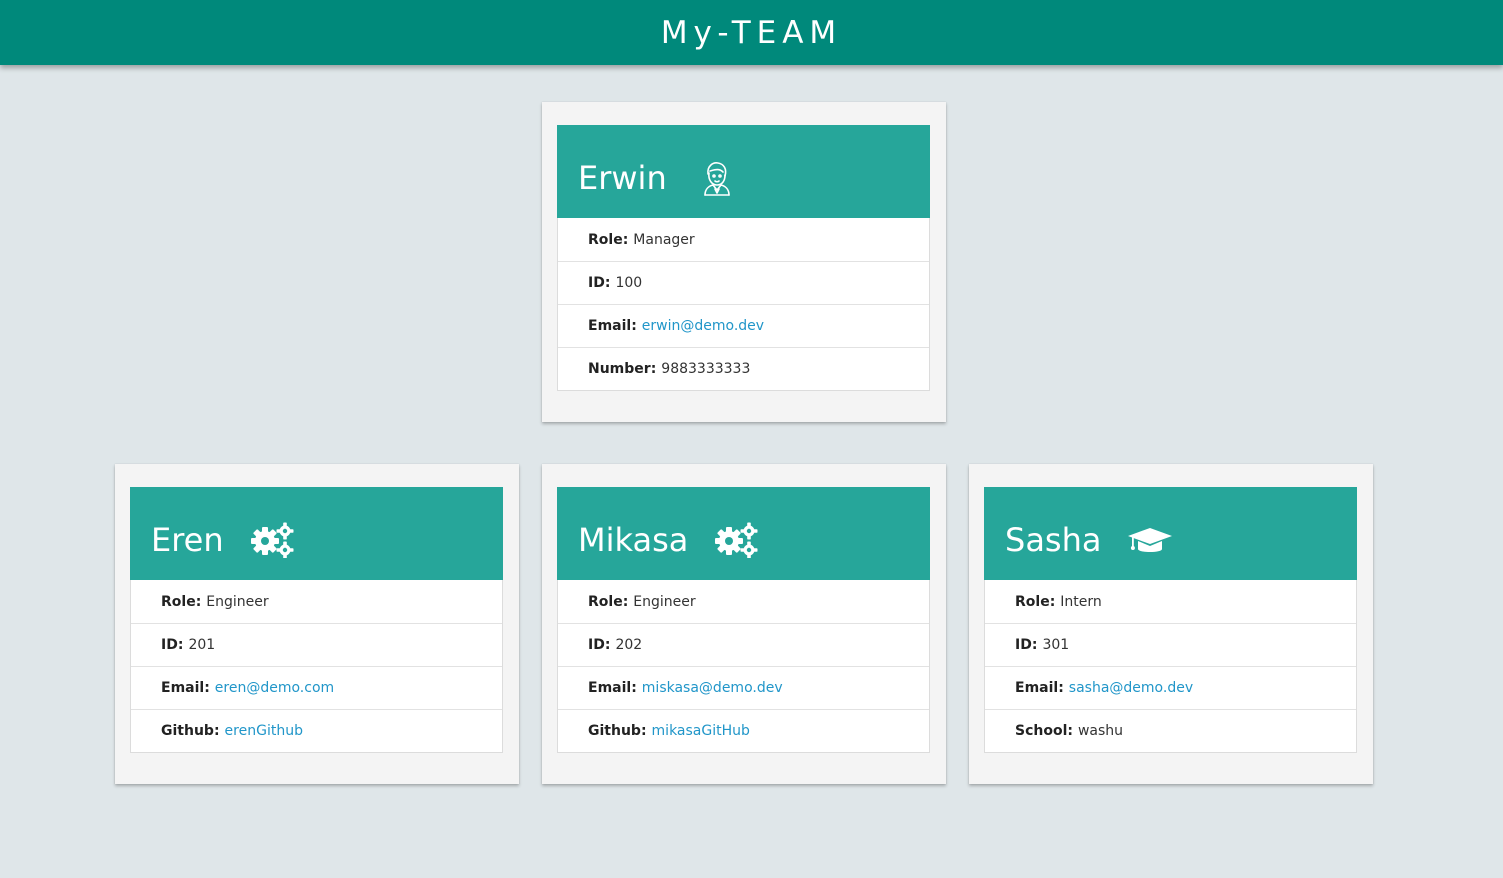  What do you see at coordinates (1053, 539) in the screenshot?
I see `employee-name: Sasha` at bounding box center [1053, 539].